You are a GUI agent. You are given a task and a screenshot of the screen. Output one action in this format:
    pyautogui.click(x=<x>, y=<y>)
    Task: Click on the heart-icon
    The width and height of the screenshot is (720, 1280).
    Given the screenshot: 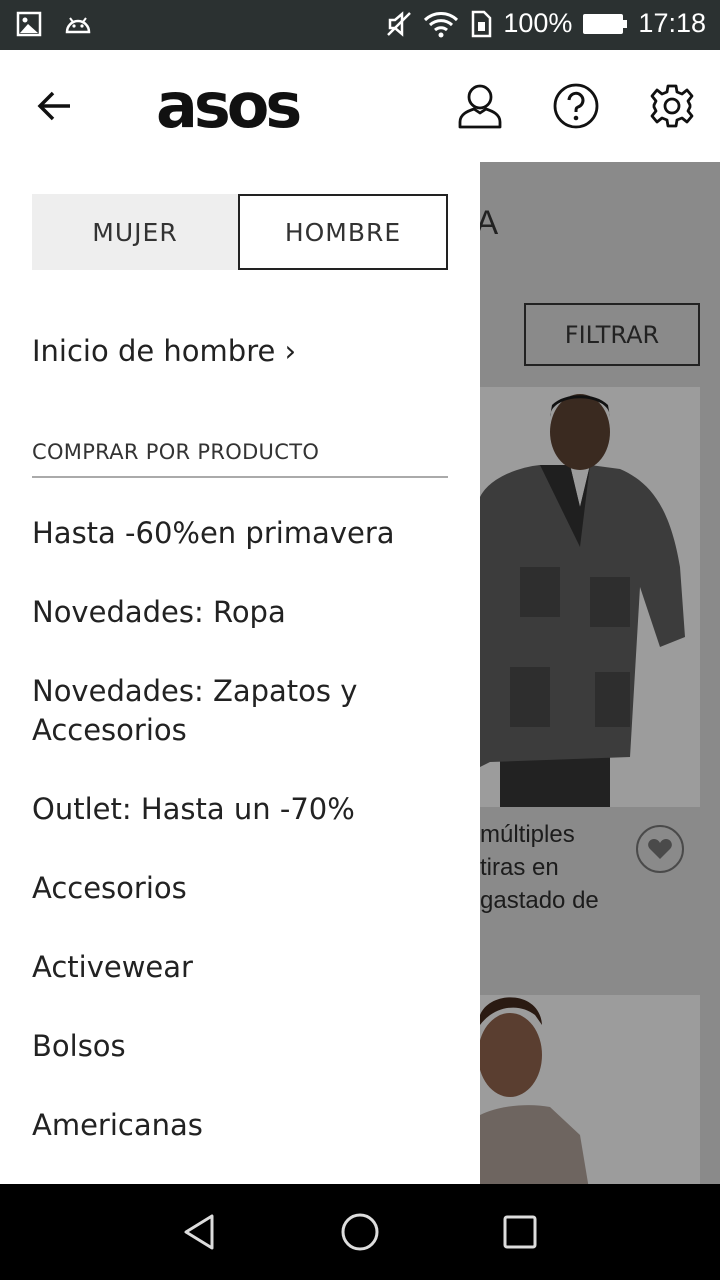 What is the action you would take?
    pyautogui.click(x=660, y=849)
    